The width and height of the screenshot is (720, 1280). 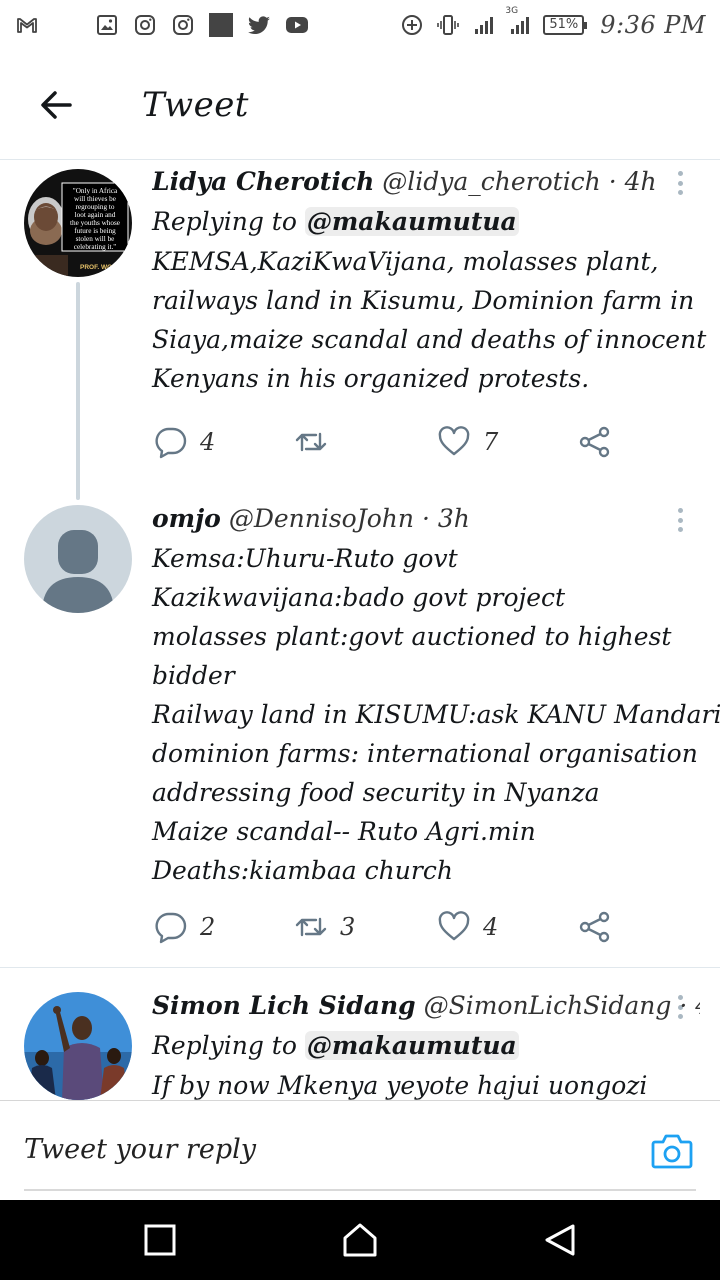 What do you see at coordinates (412, 25) in the screenshot?
I see `data-saver-icon` at bounding box center [412, 25].